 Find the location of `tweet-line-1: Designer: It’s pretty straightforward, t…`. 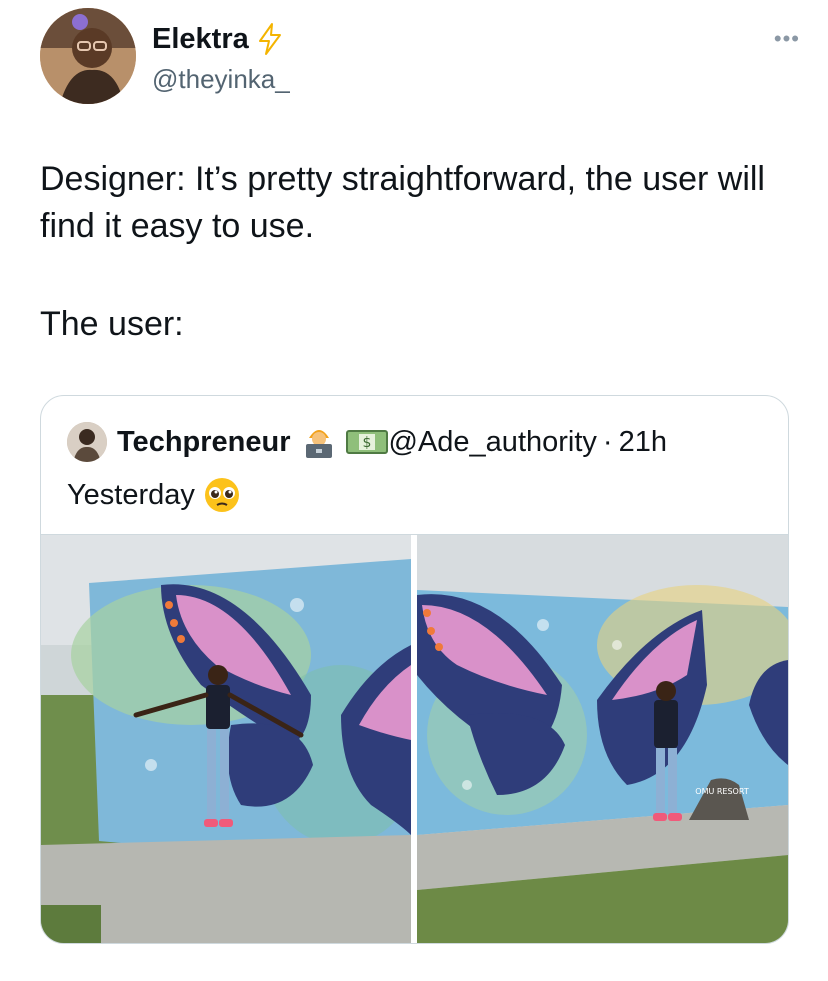

tweet-line-1: Designer: It’s pretty straightforward, t… is located at coordinates (407, 202).